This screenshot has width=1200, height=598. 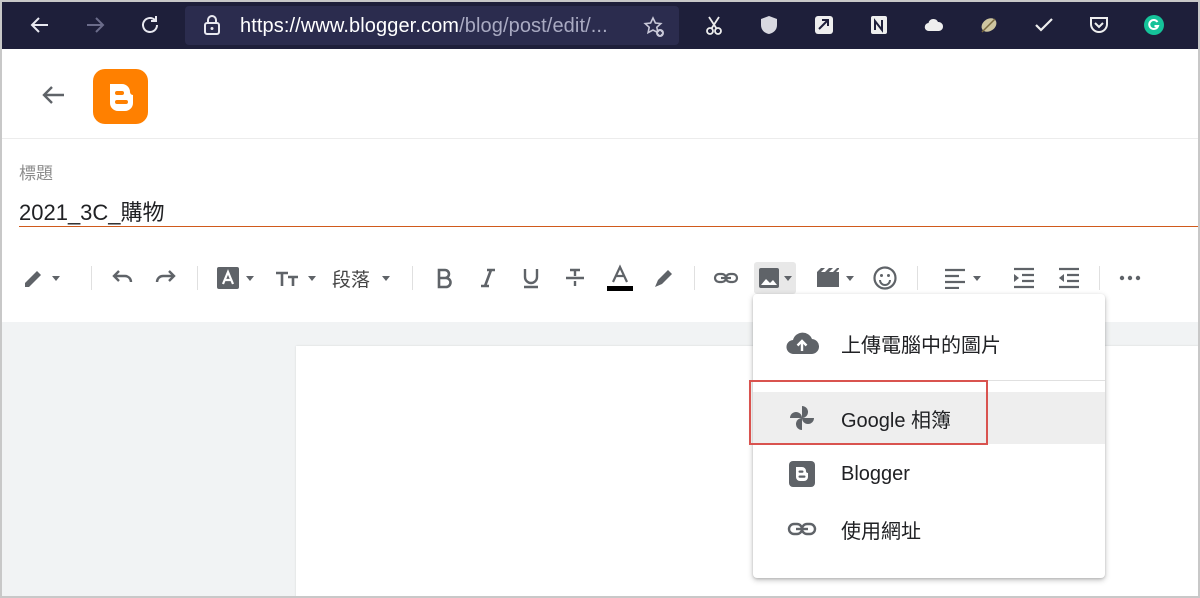 I want to click on insert-image-button, so click(x=775, y=278).